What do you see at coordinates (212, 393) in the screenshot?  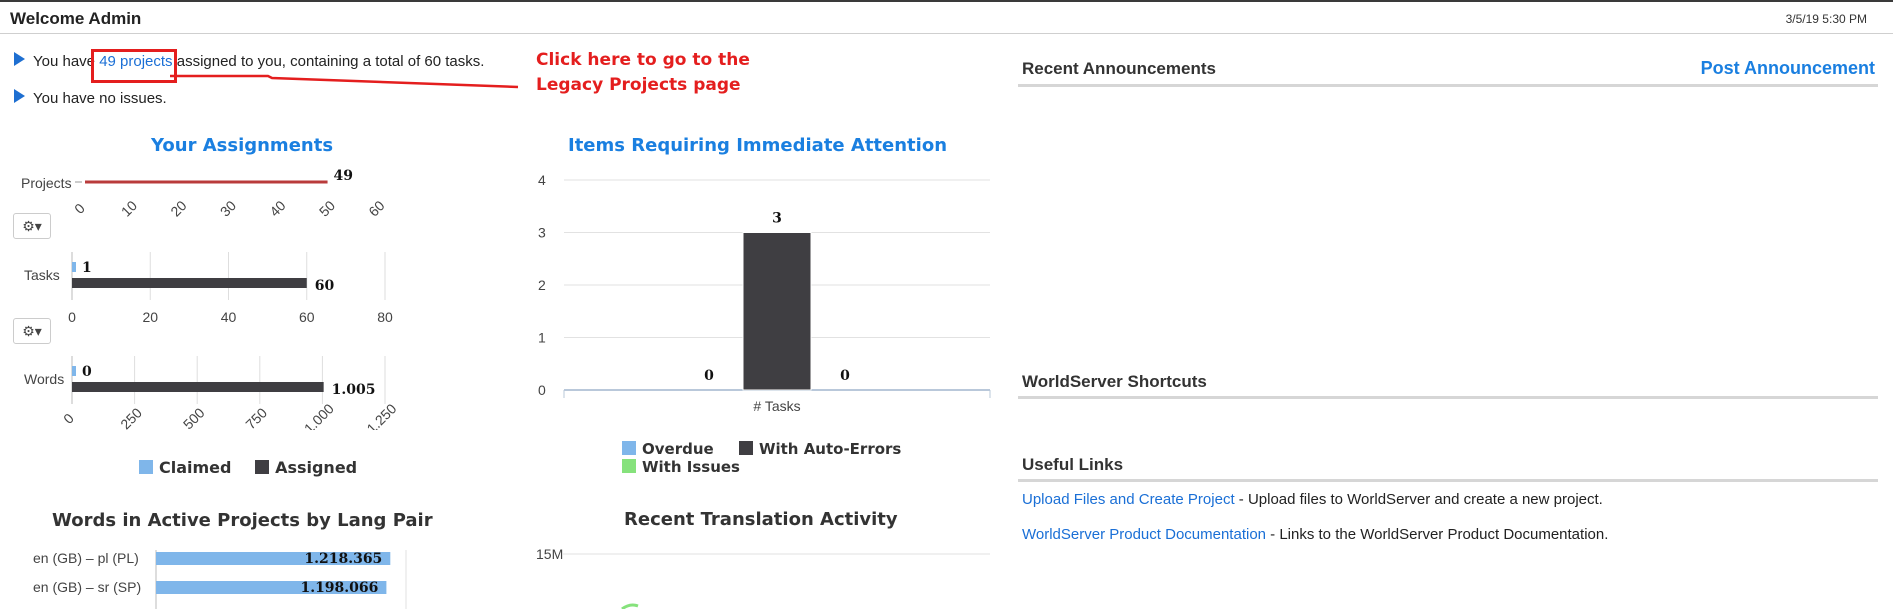 I see `words-chart: Words 0 1.005 0 250 500 750 1.000 1.250` at bounding box center [212, 393].